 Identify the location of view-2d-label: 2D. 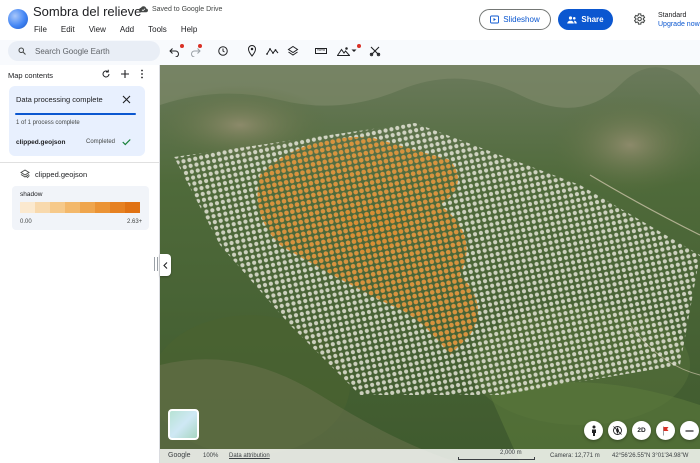
(641, 430).